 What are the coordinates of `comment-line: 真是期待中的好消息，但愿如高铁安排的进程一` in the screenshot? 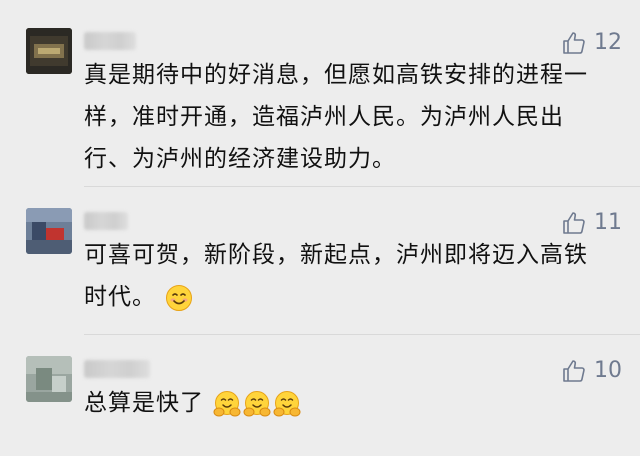 It's located at (336, 75).